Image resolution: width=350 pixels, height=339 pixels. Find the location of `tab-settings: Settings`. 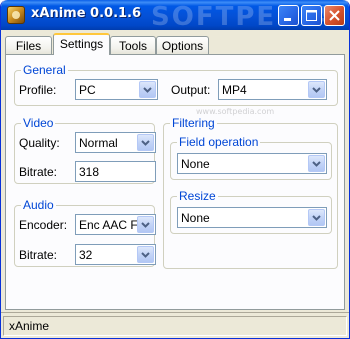

tab-settings: Settings is located at coordinates (81, 44).